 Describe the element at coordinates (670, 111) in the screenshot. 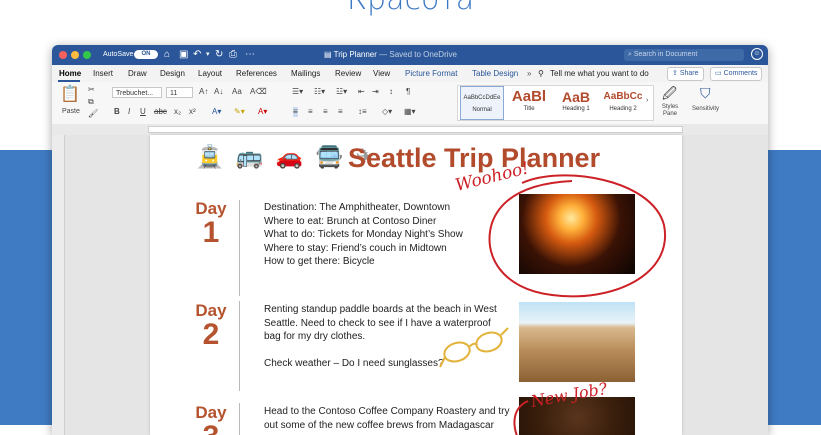

I see `styles-pane-button: Styles Pane` at that location.